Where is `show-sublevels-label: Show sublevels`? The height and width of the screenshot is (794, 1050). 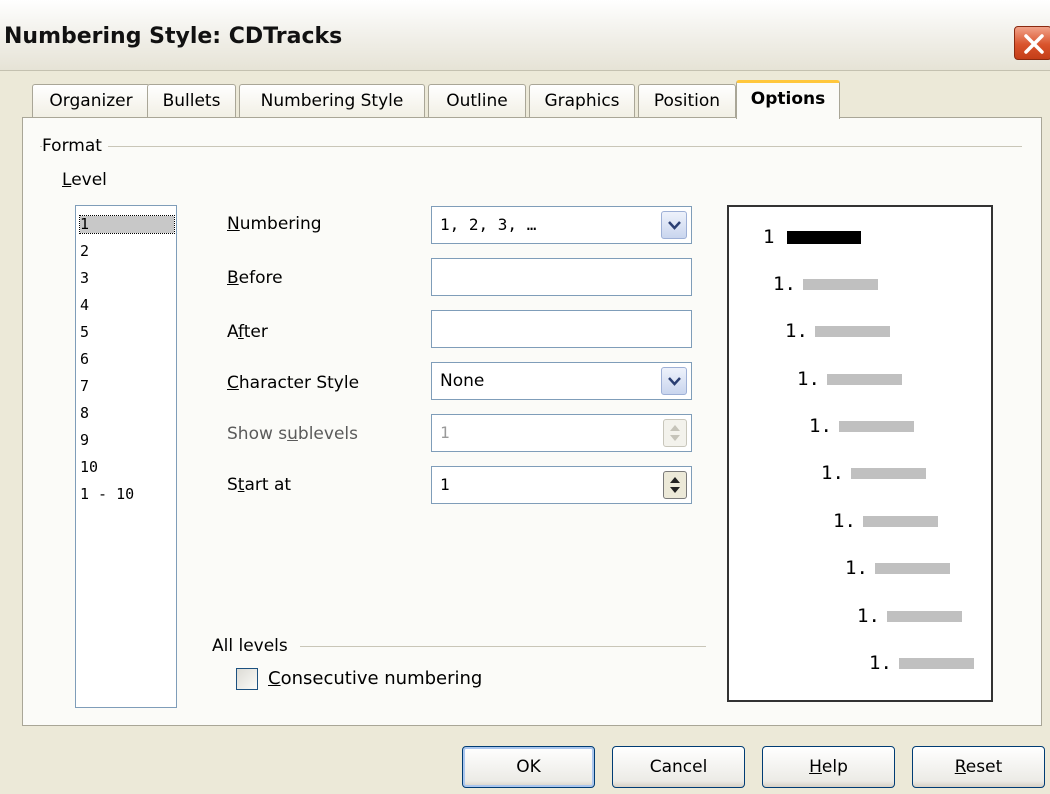
show-sublevels-label: Show sublevels is located at coordinates (292, 434).